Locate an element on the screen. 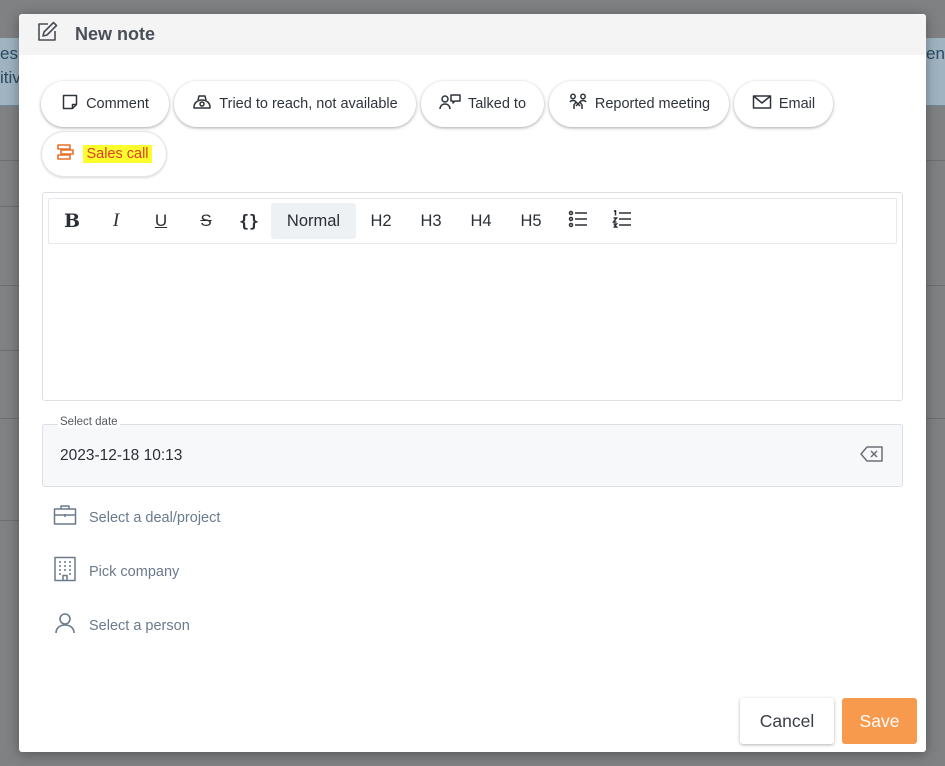 Image resolution: width=945 pixels, height=766 pixels. select-person: Select a person is located at coordinates (121, 625).